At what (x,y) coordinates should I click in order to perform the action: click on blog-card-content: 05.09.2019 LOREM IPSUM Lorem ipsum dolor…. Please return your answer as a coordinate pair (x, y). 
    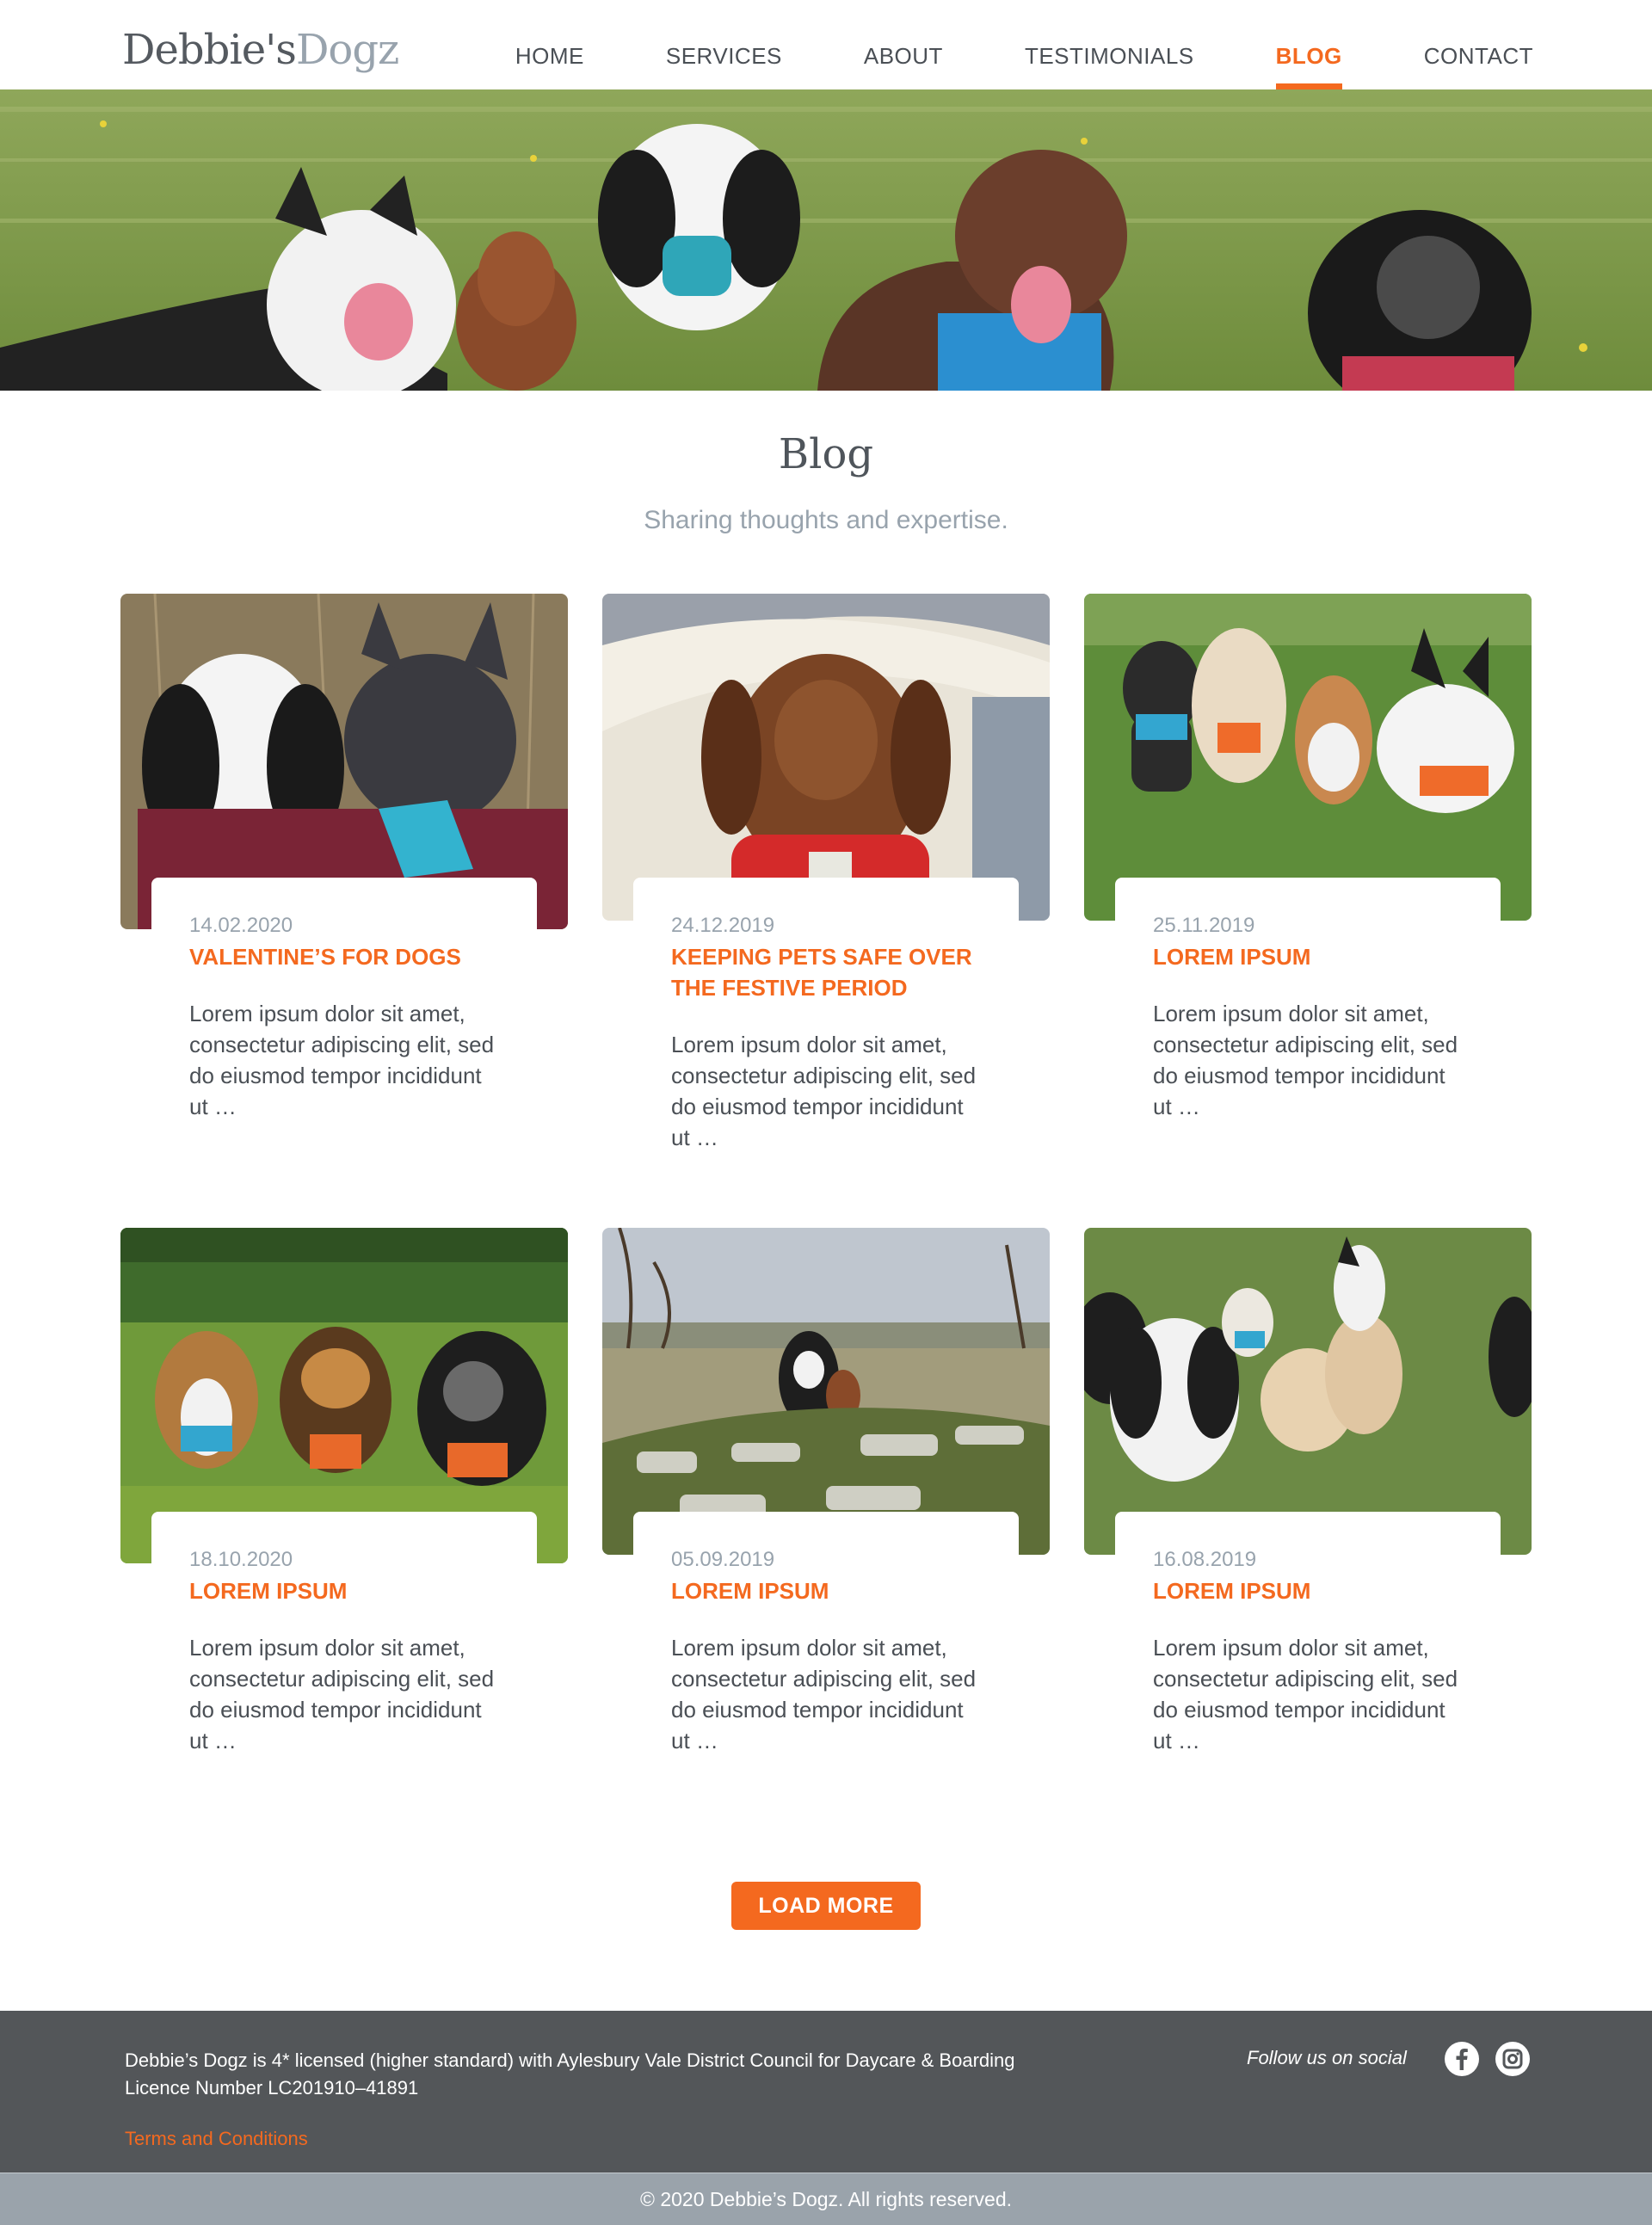
    Looking at the image, I should click on (826, 1634).